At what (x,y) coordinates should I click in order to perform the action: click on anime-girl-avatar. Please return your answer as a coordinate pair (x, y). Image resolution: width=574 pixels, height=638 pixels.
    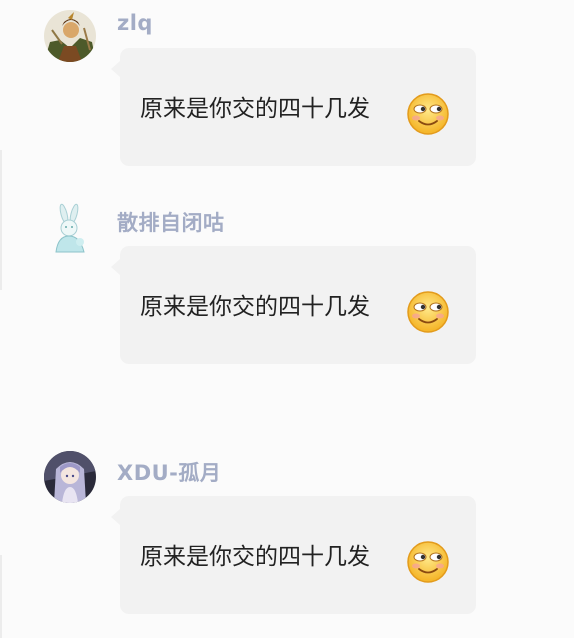
    Looking at the image, I should click on (70, 477).